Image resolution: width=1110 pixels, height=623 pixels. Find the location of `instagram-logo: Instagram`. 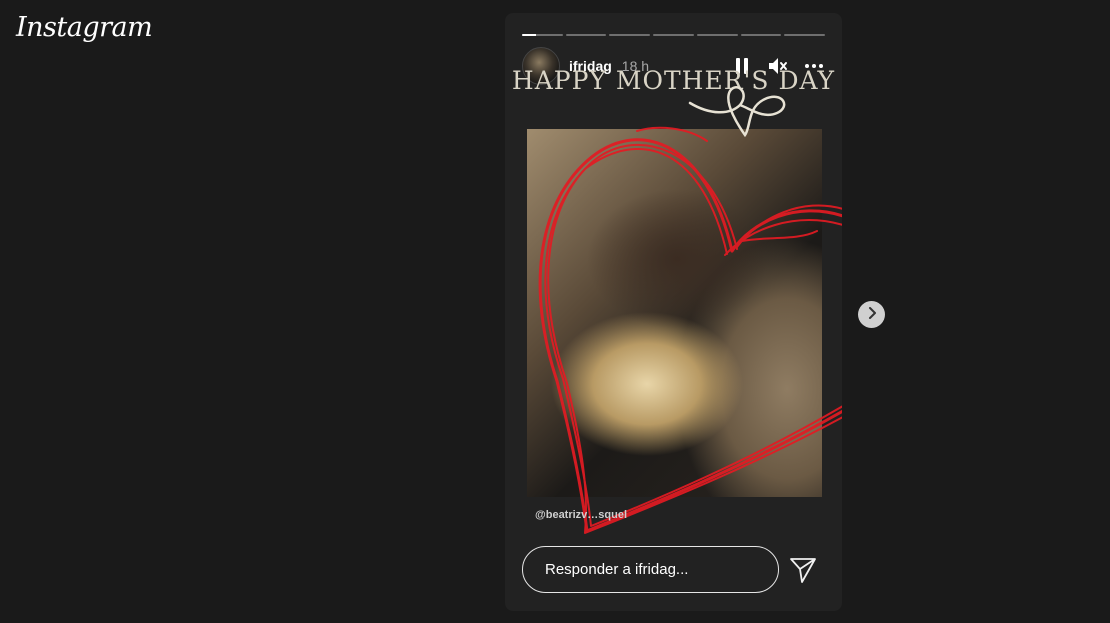

instagram-logo: Instagram is located at coordinates (84, 27).